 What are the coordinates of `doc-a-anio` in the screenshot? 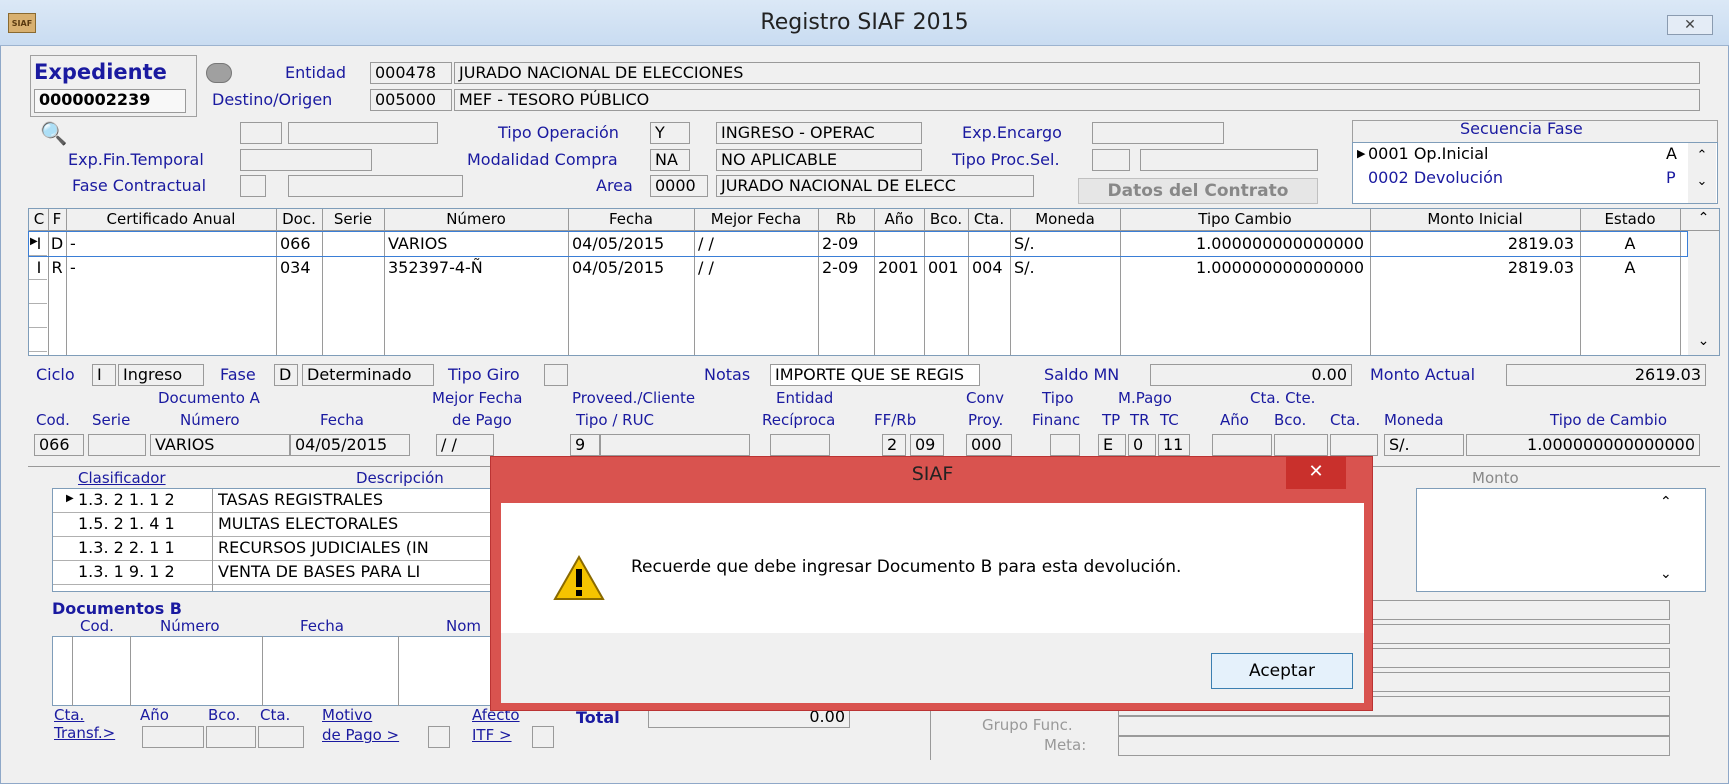 It's located at (1242, 445).